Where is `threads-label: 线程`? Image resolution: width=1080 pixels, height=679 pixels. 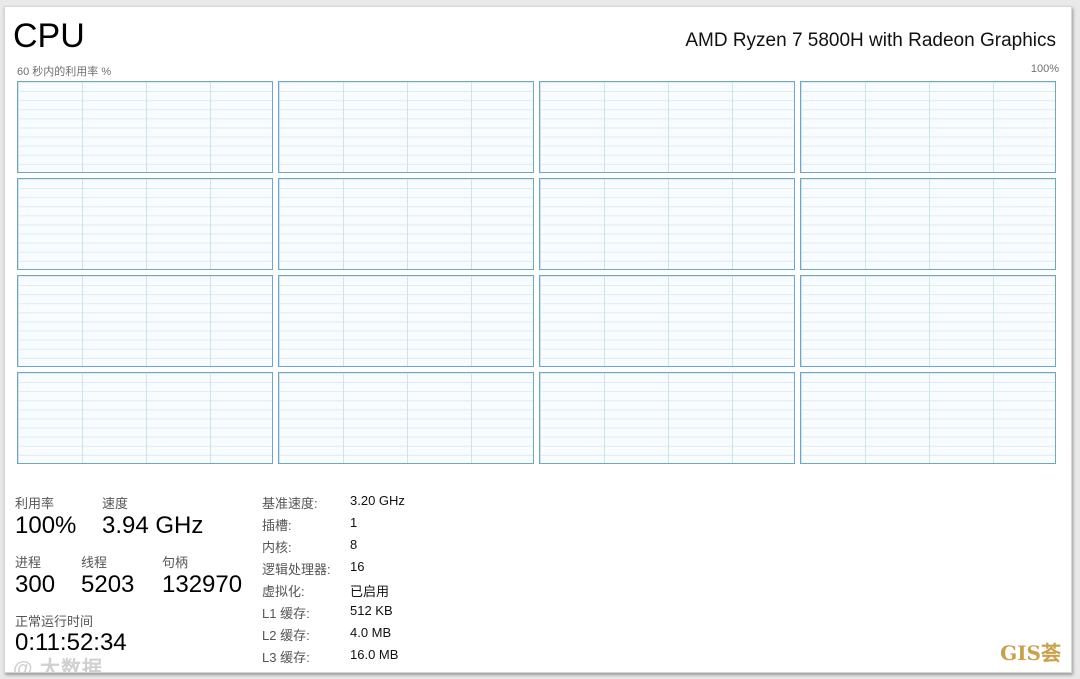 threads-label: 线程 is located at coordinates (94, 562).